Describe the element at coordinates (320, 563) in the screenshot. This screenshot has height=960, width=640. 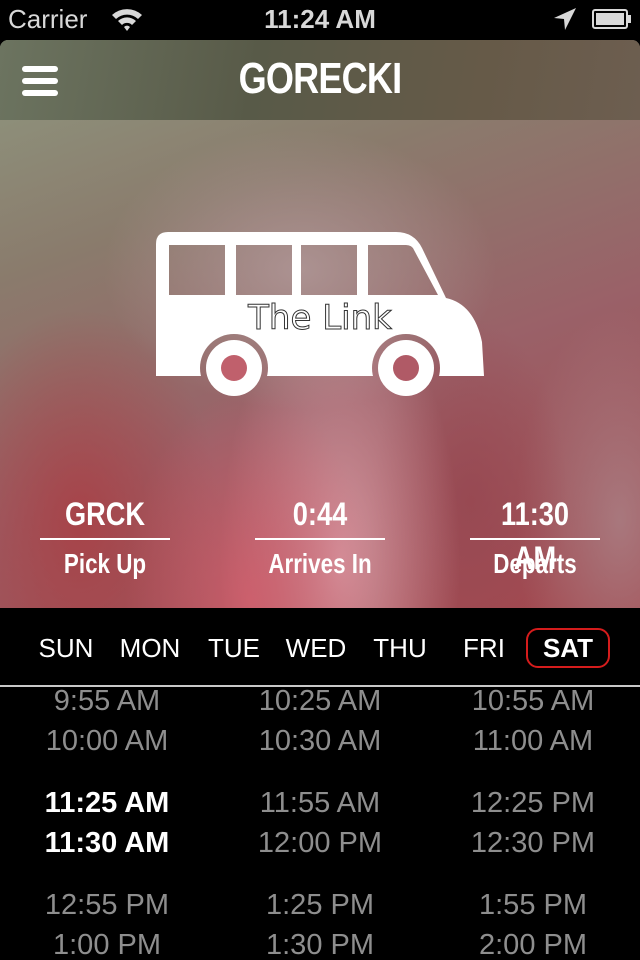
I see `arrives-label: Arrives In` at that location.